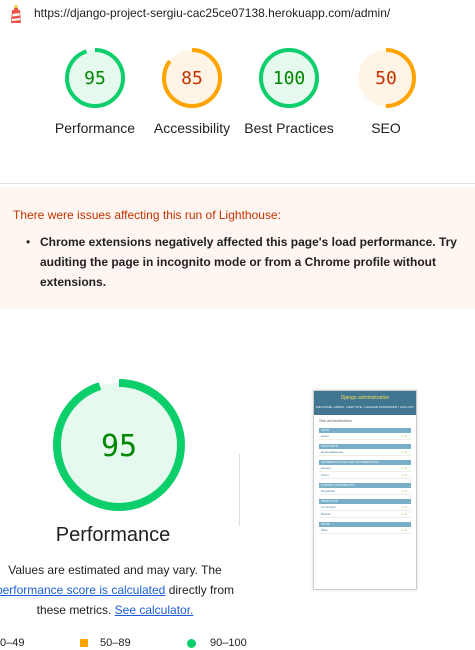  Describe the element at coordinates (239, 490) in the screenshot. I see `vertical-divider` at that location.